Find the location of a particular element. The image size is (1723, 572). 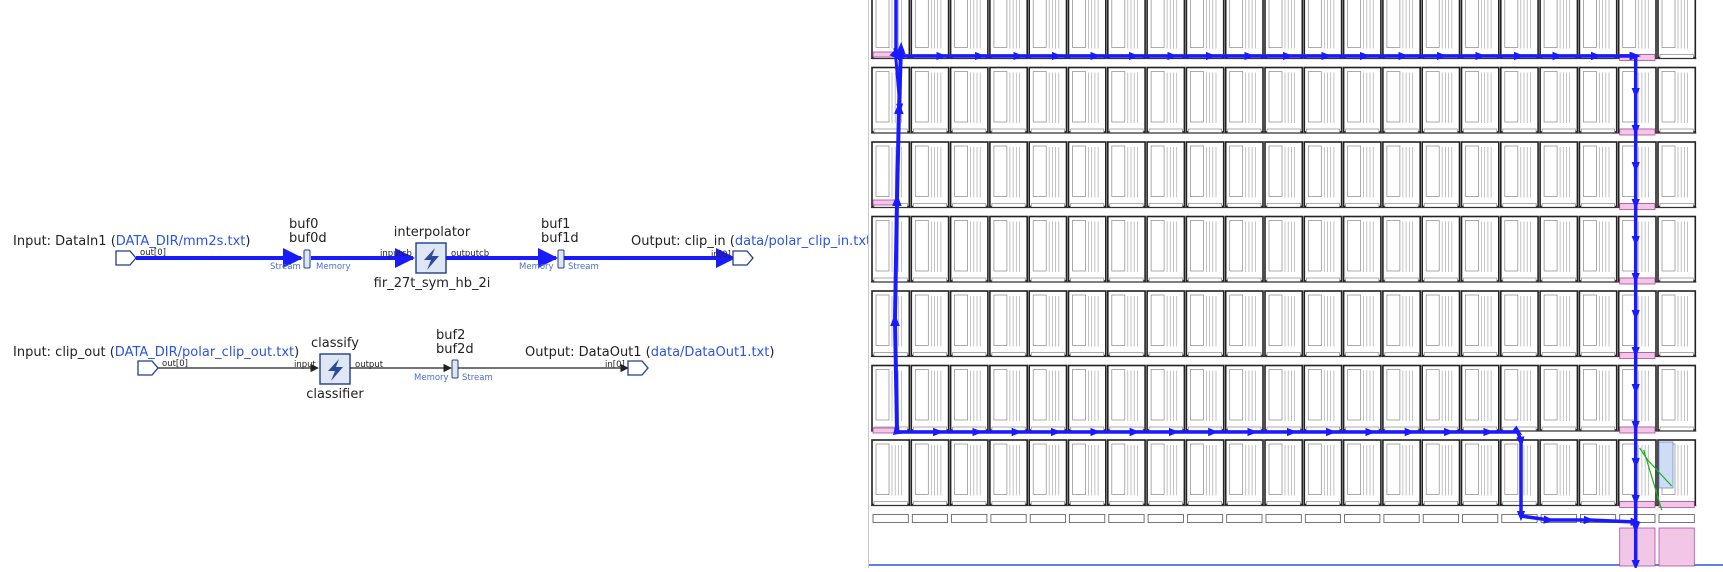

net2-input-port-icon is located at coordinates (148, 368).